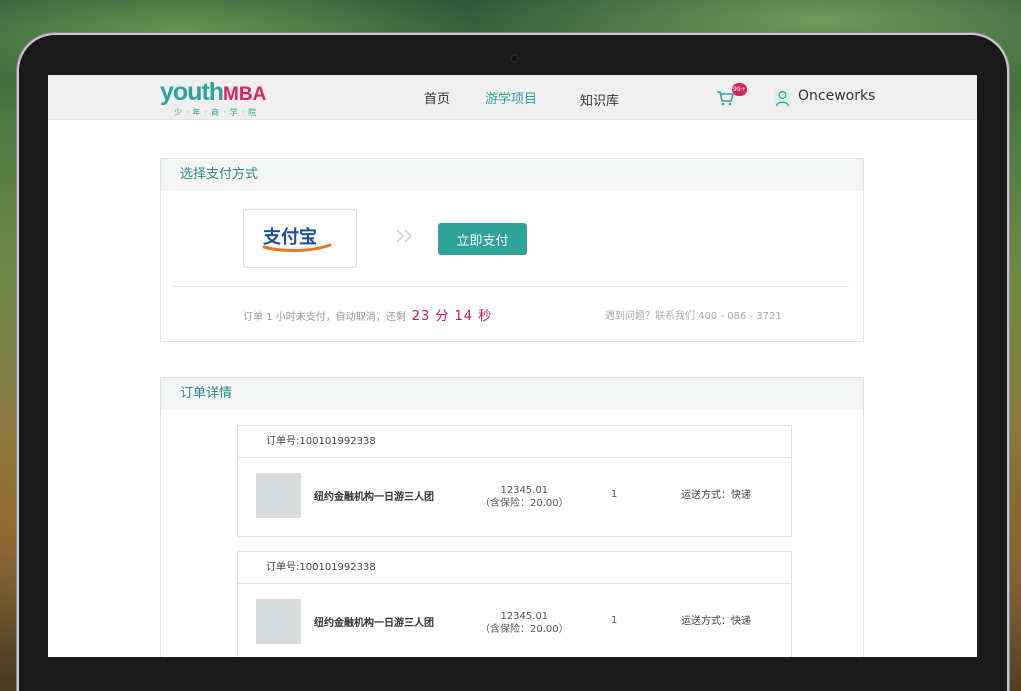 The width and height of the screenshot is (1021, 691). Describe the element at coordinates (514, 58) in the screenshot. I see `camera-icon` at that location.